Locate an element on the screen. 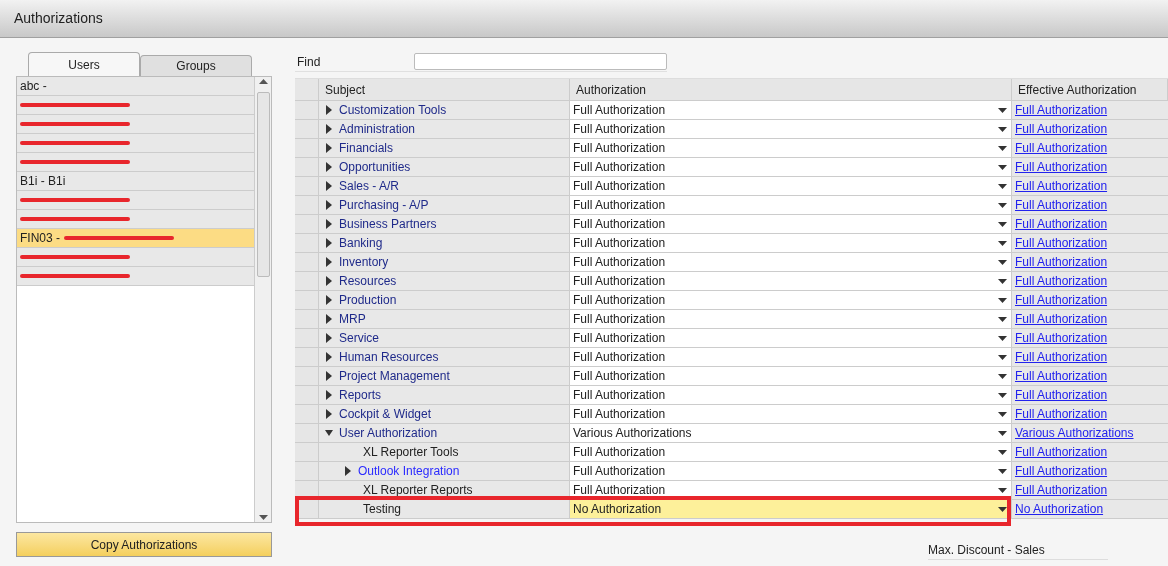 The height and width of the screenshot is (566, 1168). table-row: Project Management Full Authorization Full Authorization is located at coordinates (731, 376).